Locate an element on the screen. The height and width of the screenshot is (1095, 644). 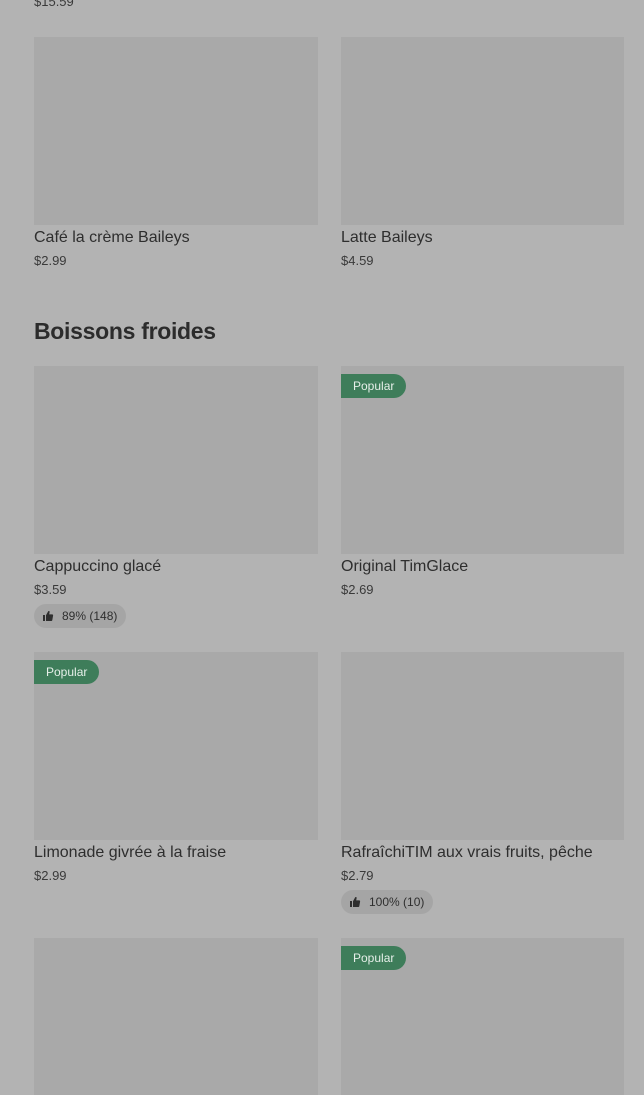
item-name: Limonade givrée à la fraise is located at coordinates (130, 852).